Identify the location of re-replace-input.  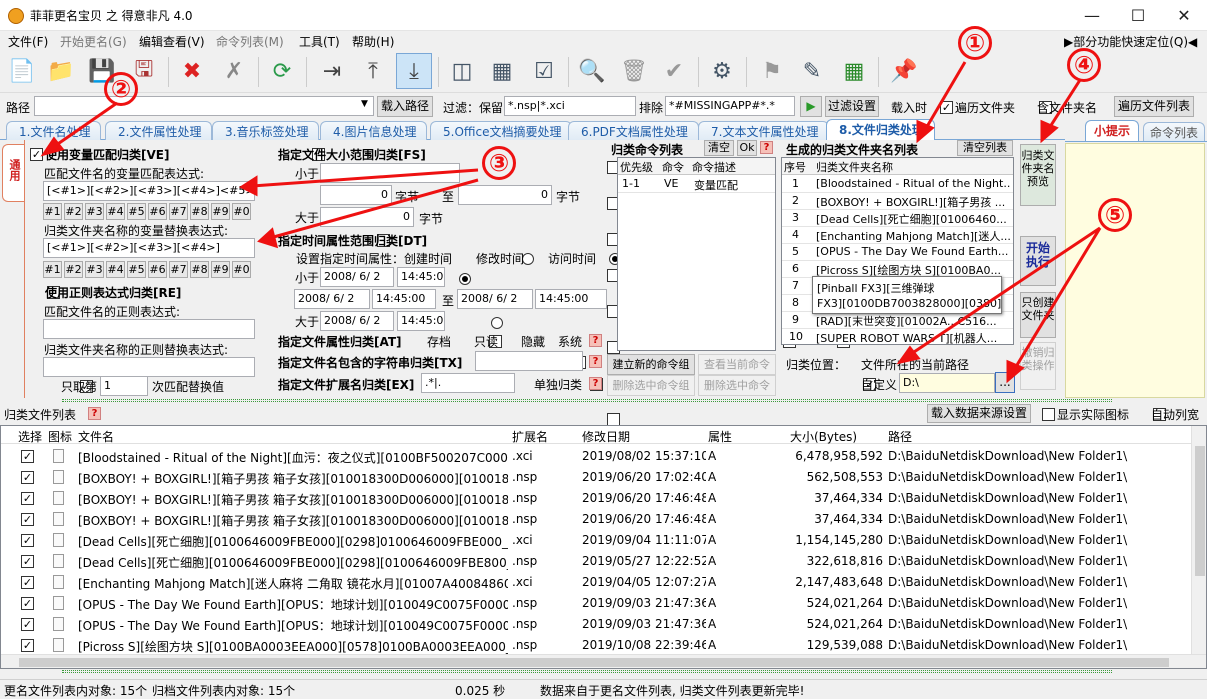
(149, 367).